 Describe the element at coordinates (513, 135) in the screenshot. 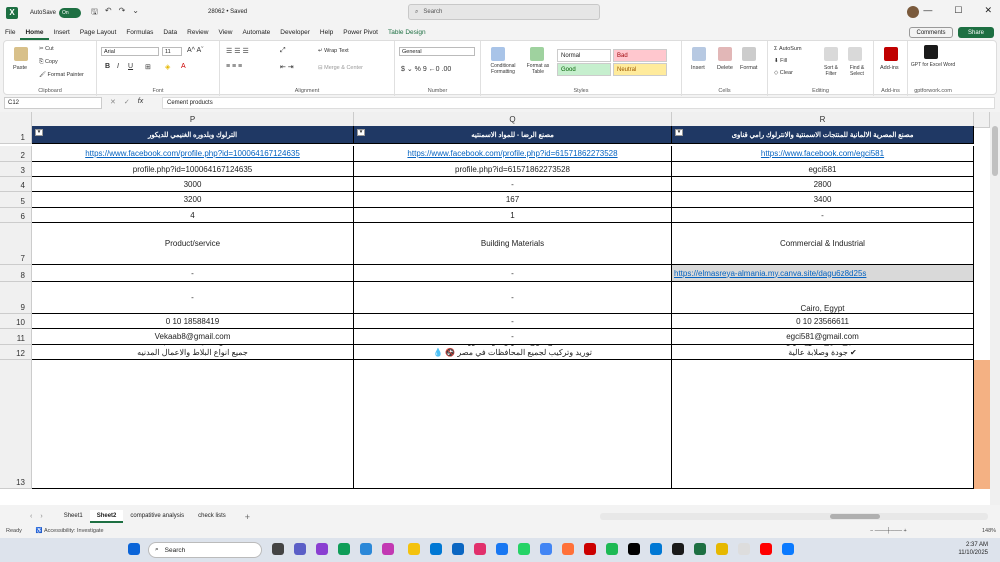

I see `table-header: مصنع الرضا - للمواد الاسمنتيه ▾` at that location.